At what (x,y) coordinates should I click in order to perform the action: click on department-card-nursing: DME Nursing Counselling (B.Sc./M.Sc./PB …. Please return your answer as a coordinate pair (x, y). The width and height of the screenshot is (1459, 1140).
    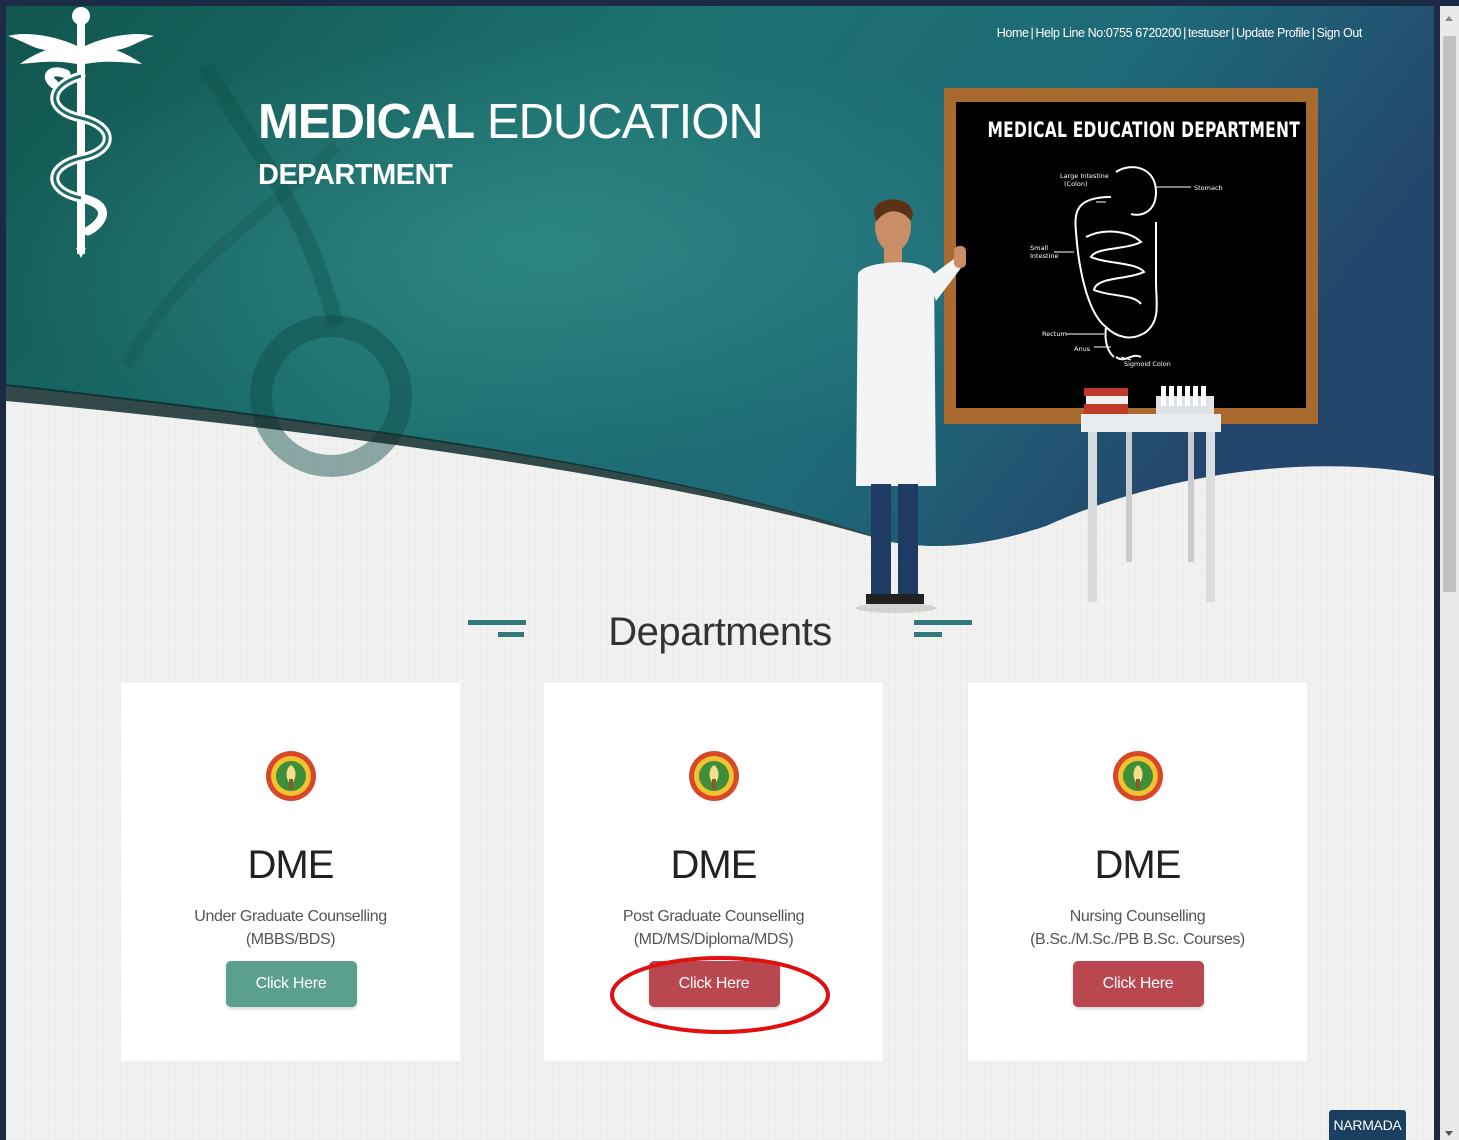
    Looking at the image, I should click on (1137, 872).